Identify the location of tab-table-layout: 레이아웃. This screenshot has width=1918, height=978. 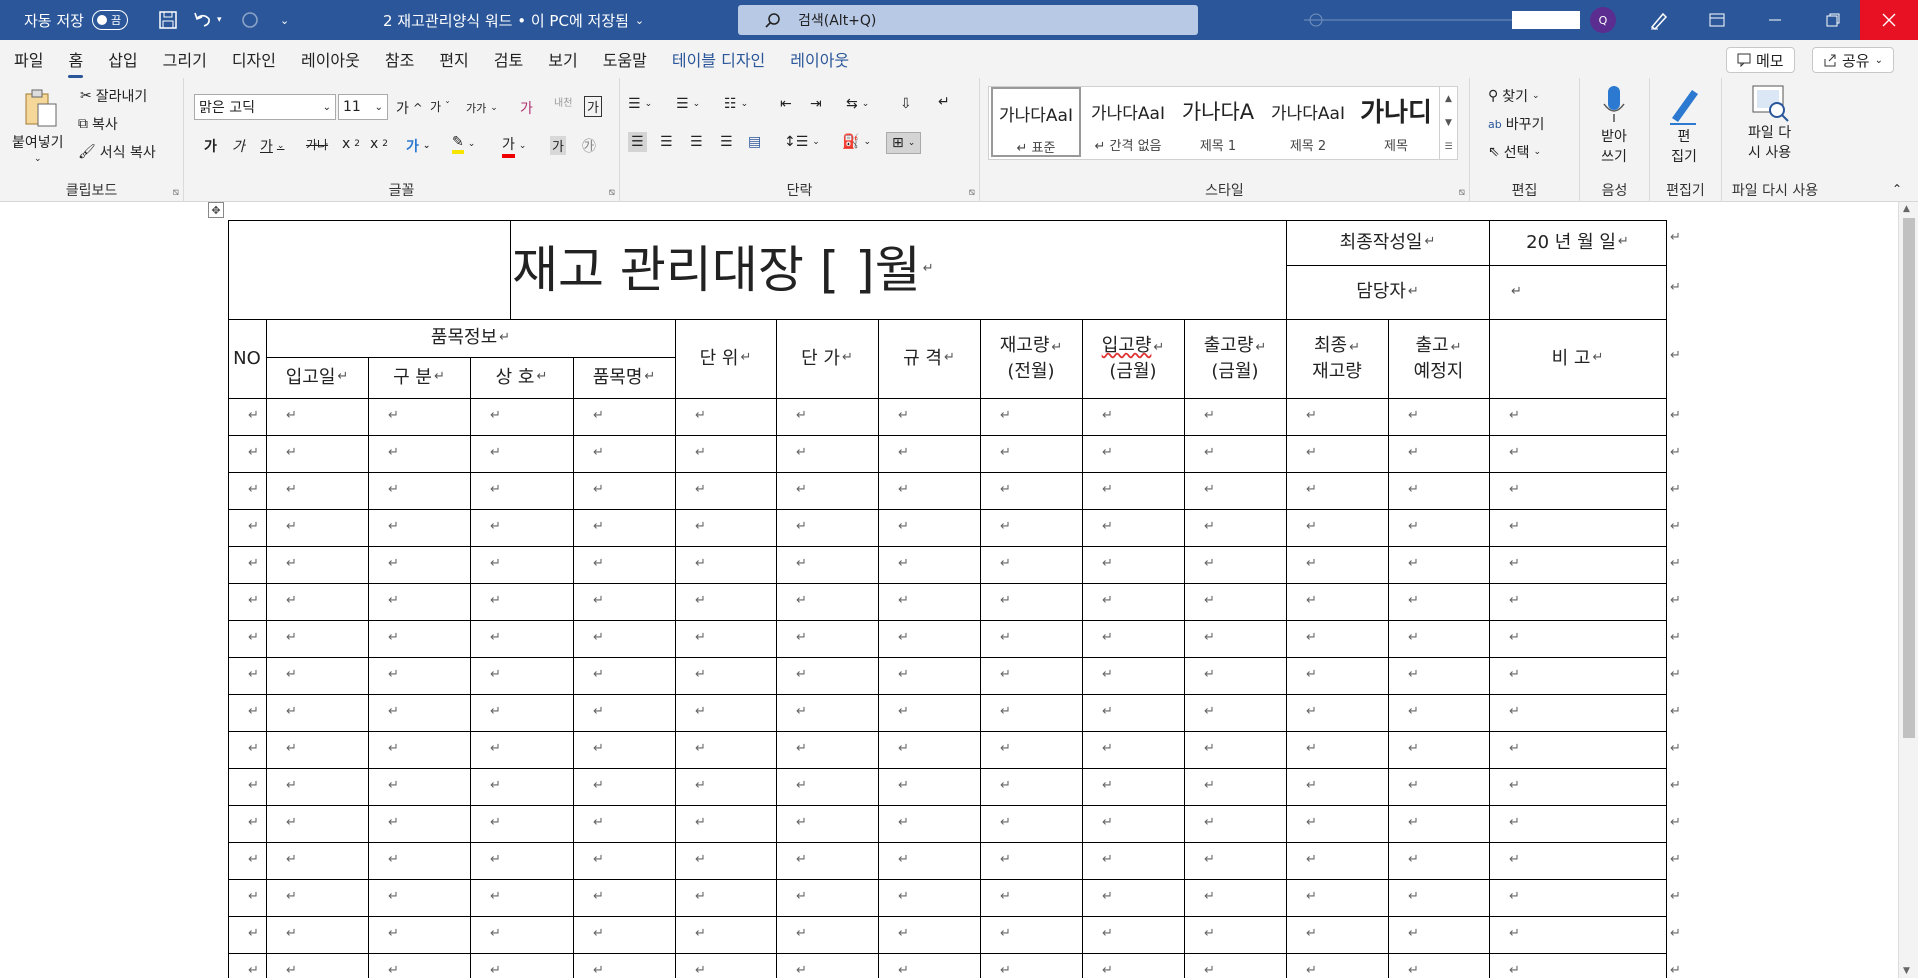
(819, 59).